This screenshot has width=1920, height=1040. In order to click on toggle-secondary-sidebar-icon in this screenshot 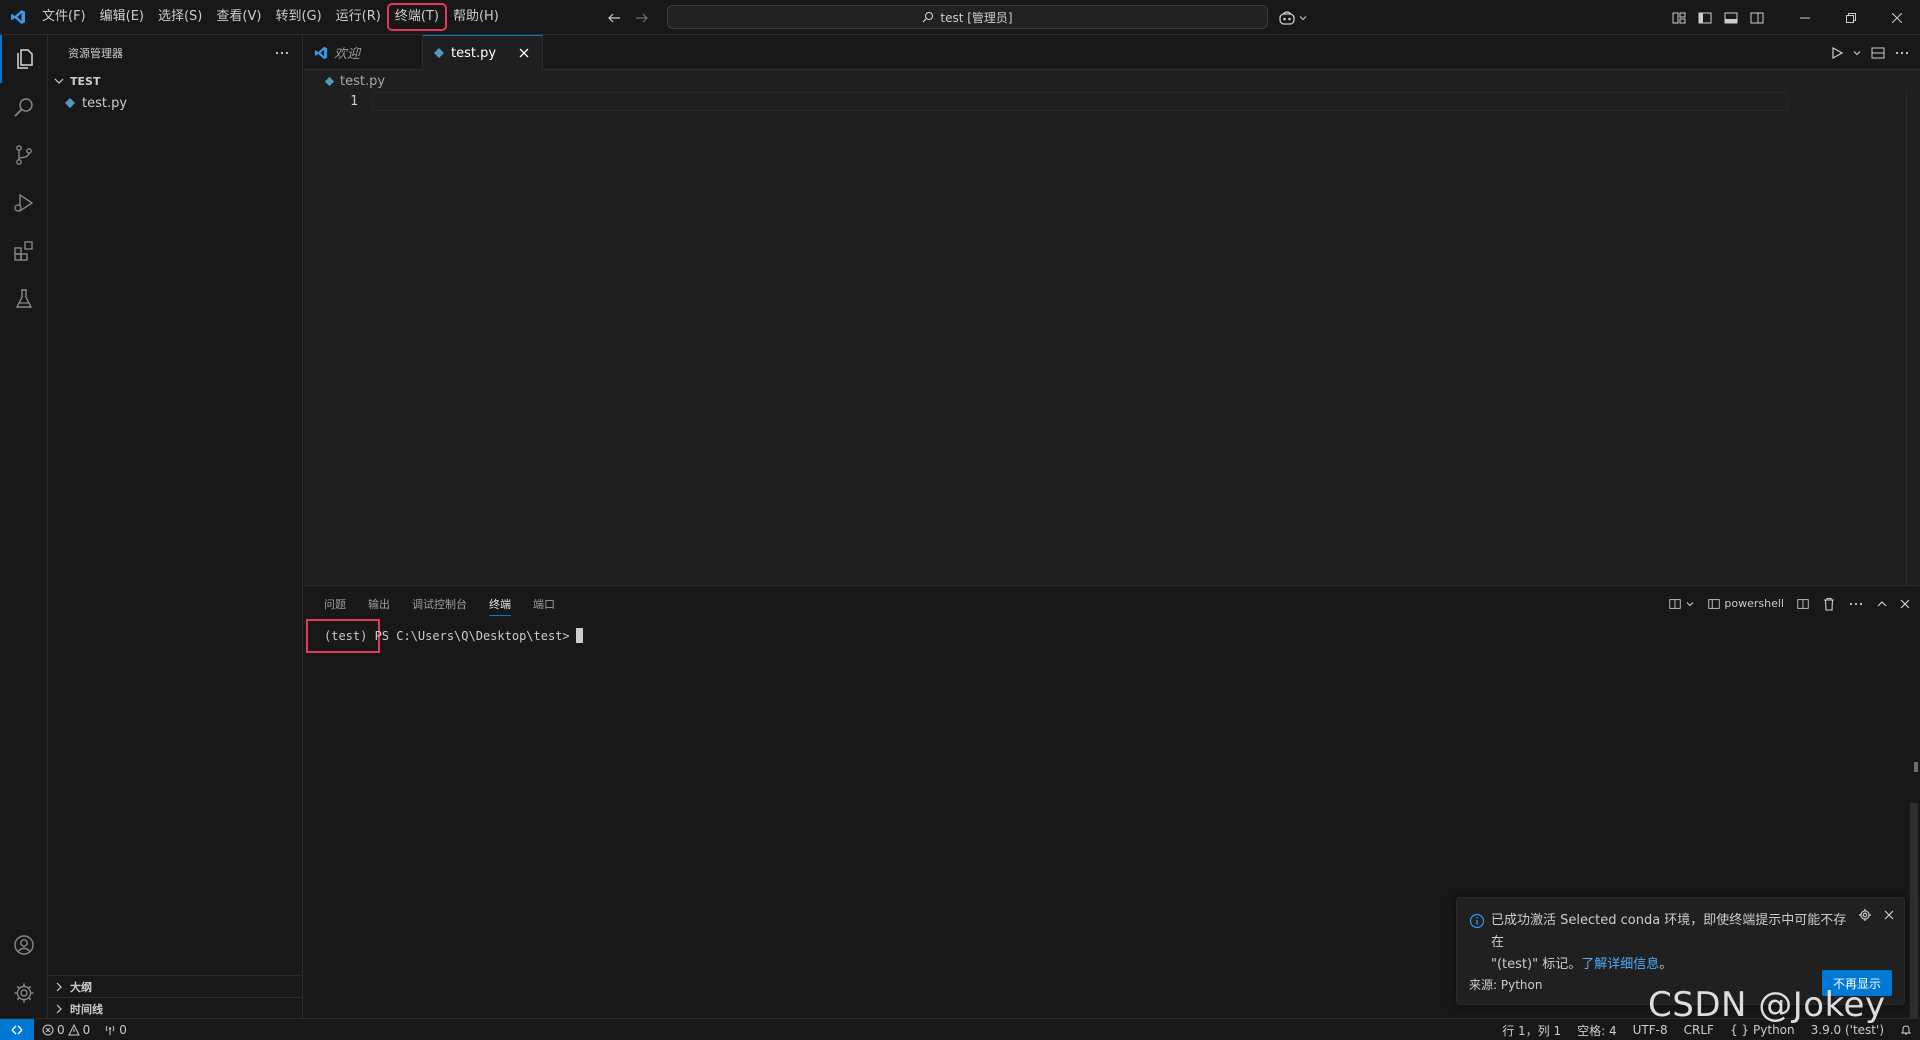, I will do `click(1757, 18)`.